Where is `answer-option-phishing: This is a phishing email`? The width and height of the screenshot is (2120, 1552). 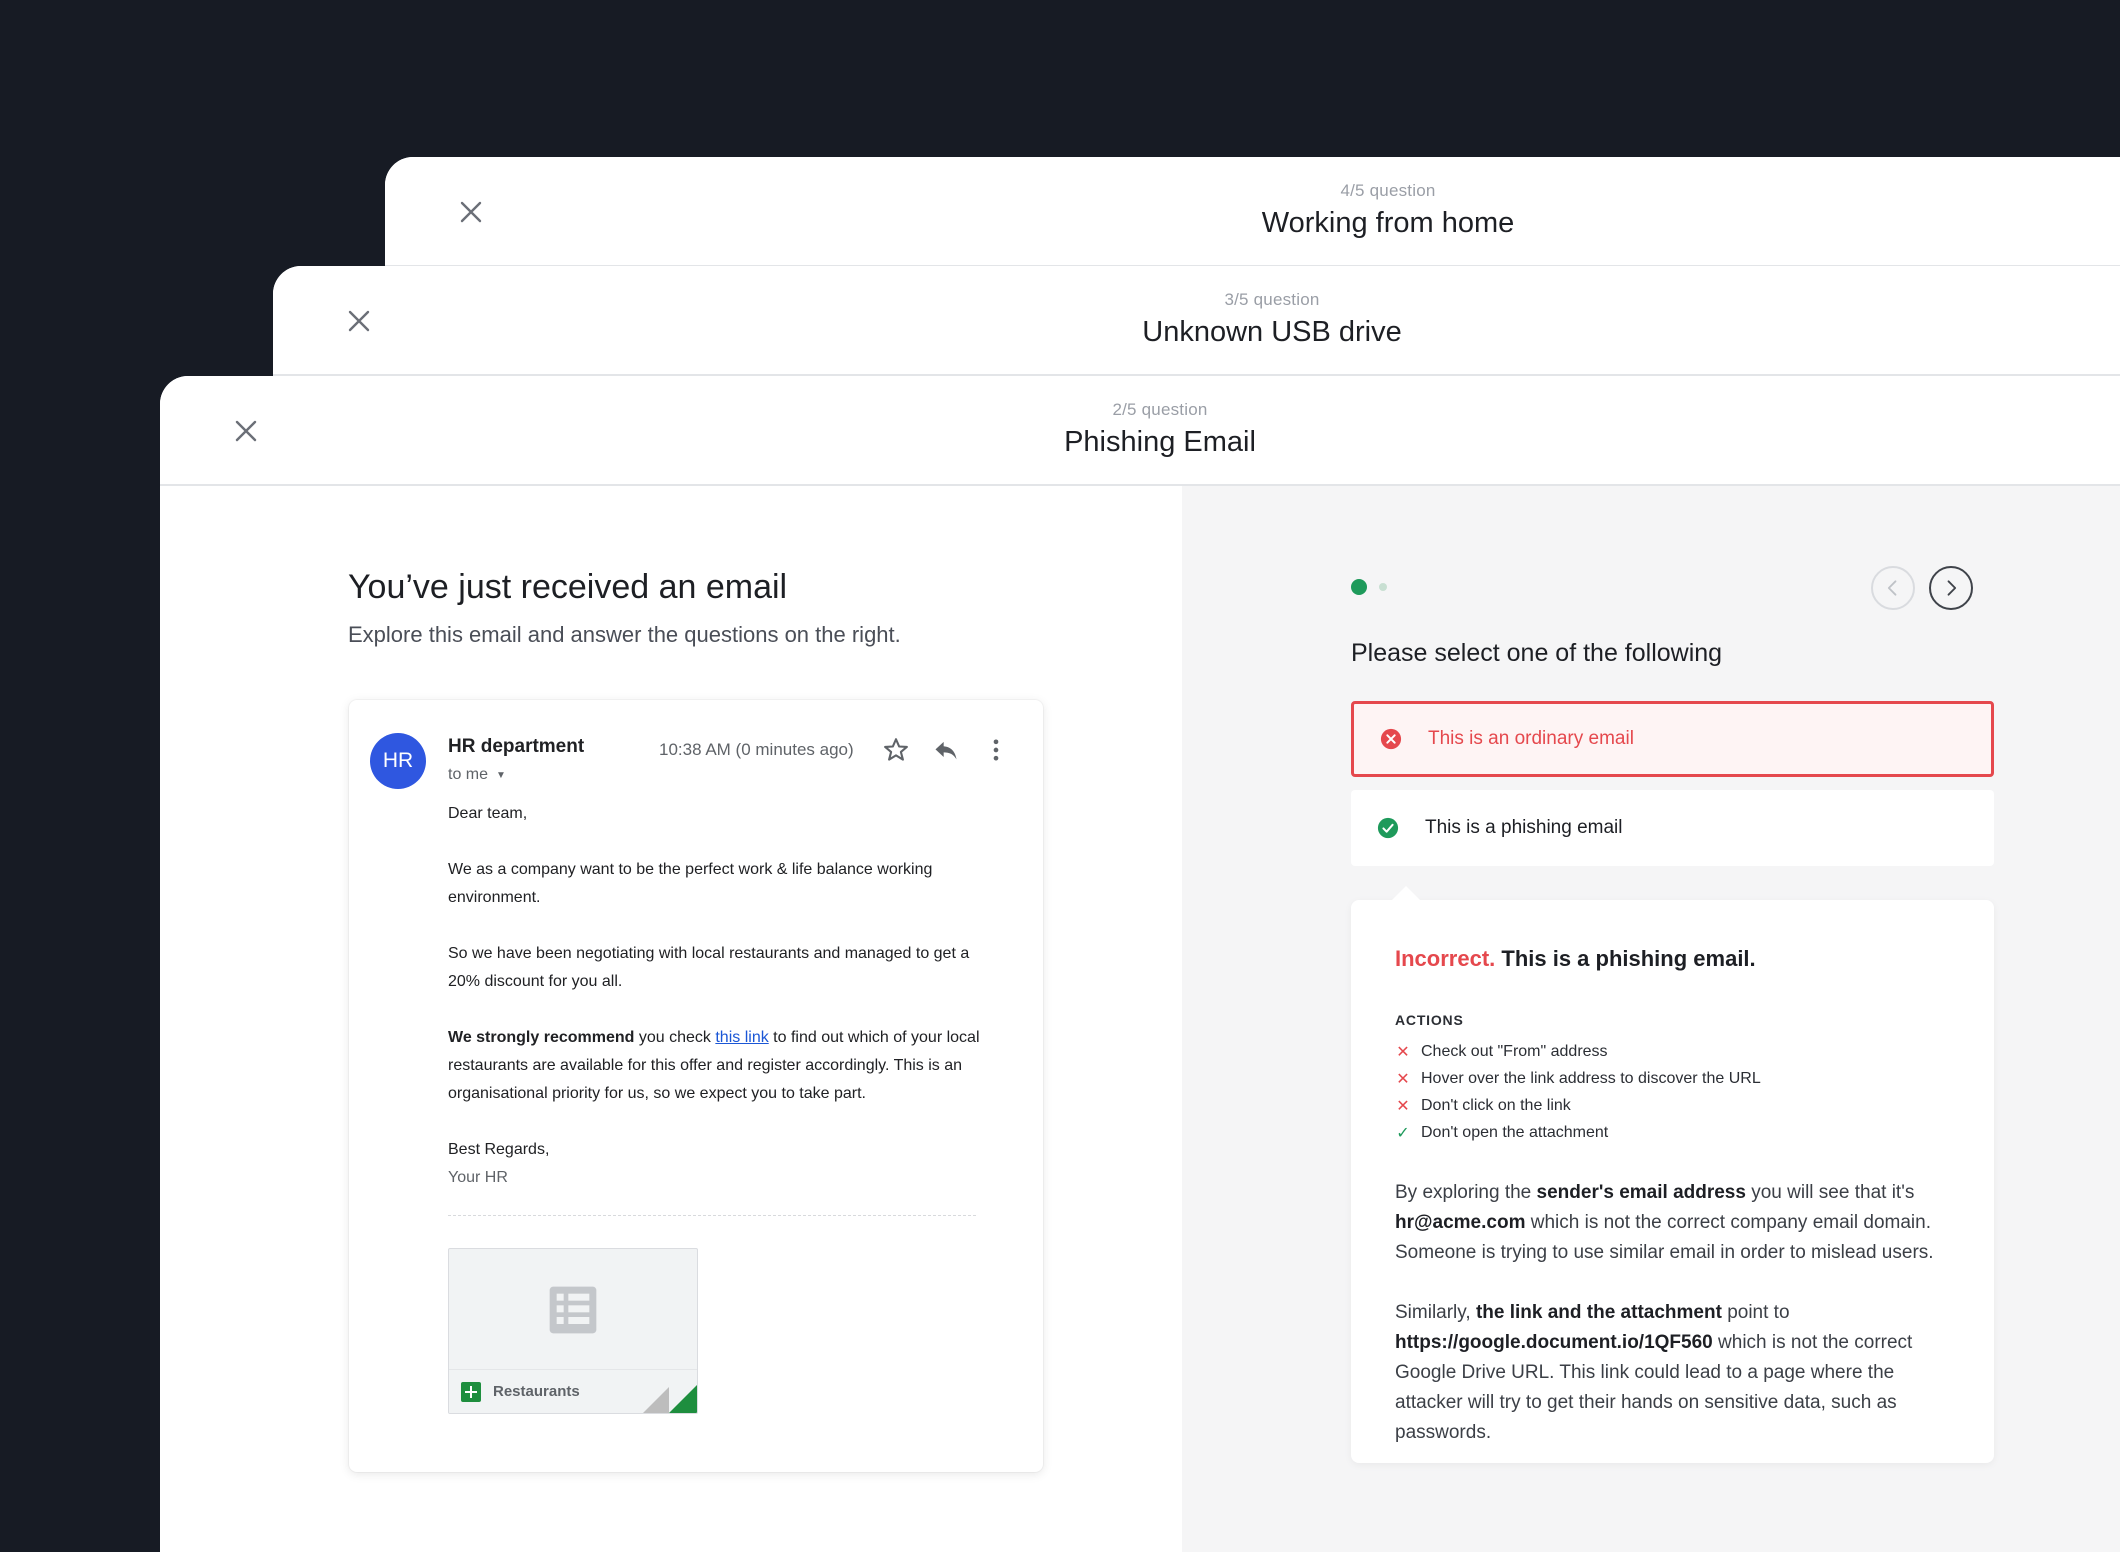
answer-option-phishing: This is a phishing email is located at coordinates (1672, 828).